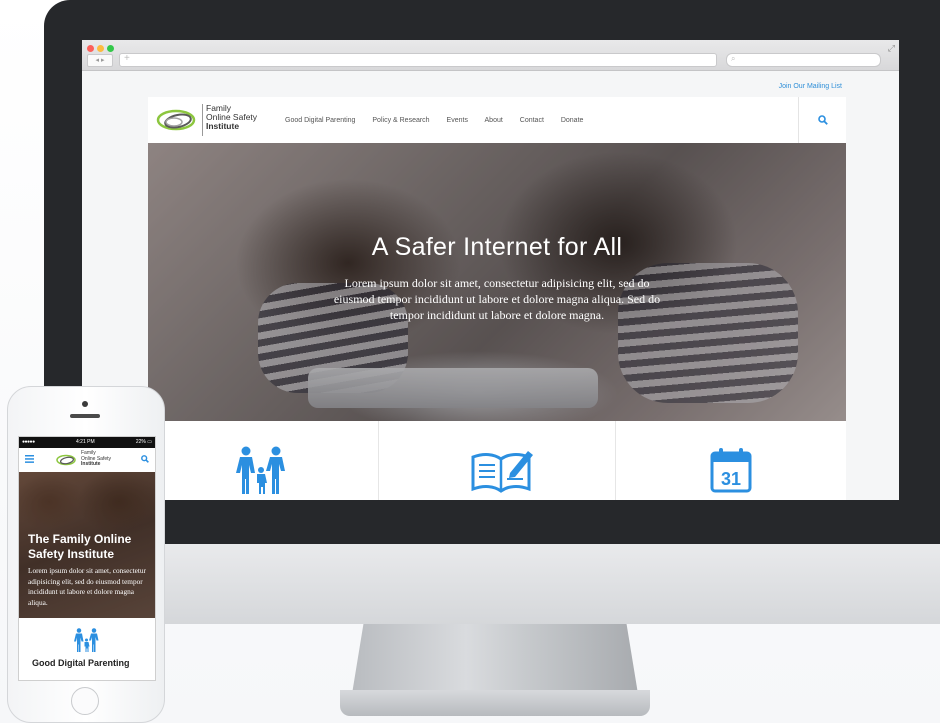  I want to click on feature-events: 31, so click(730, 460).